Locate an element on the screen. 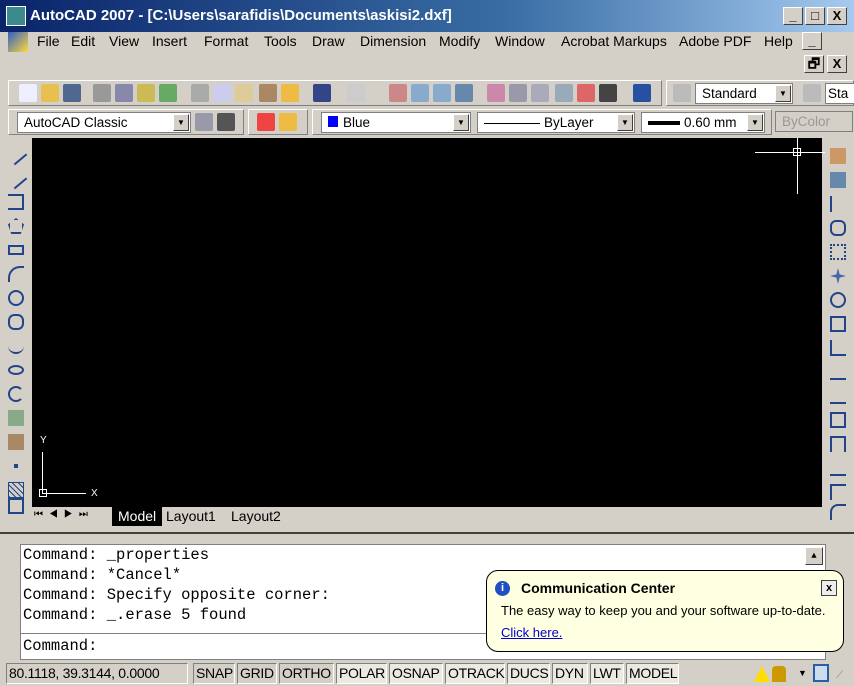 The image size is (854, 686). lineweight-select: 0.60 mm ▼ is located at coordinates (703, 122).